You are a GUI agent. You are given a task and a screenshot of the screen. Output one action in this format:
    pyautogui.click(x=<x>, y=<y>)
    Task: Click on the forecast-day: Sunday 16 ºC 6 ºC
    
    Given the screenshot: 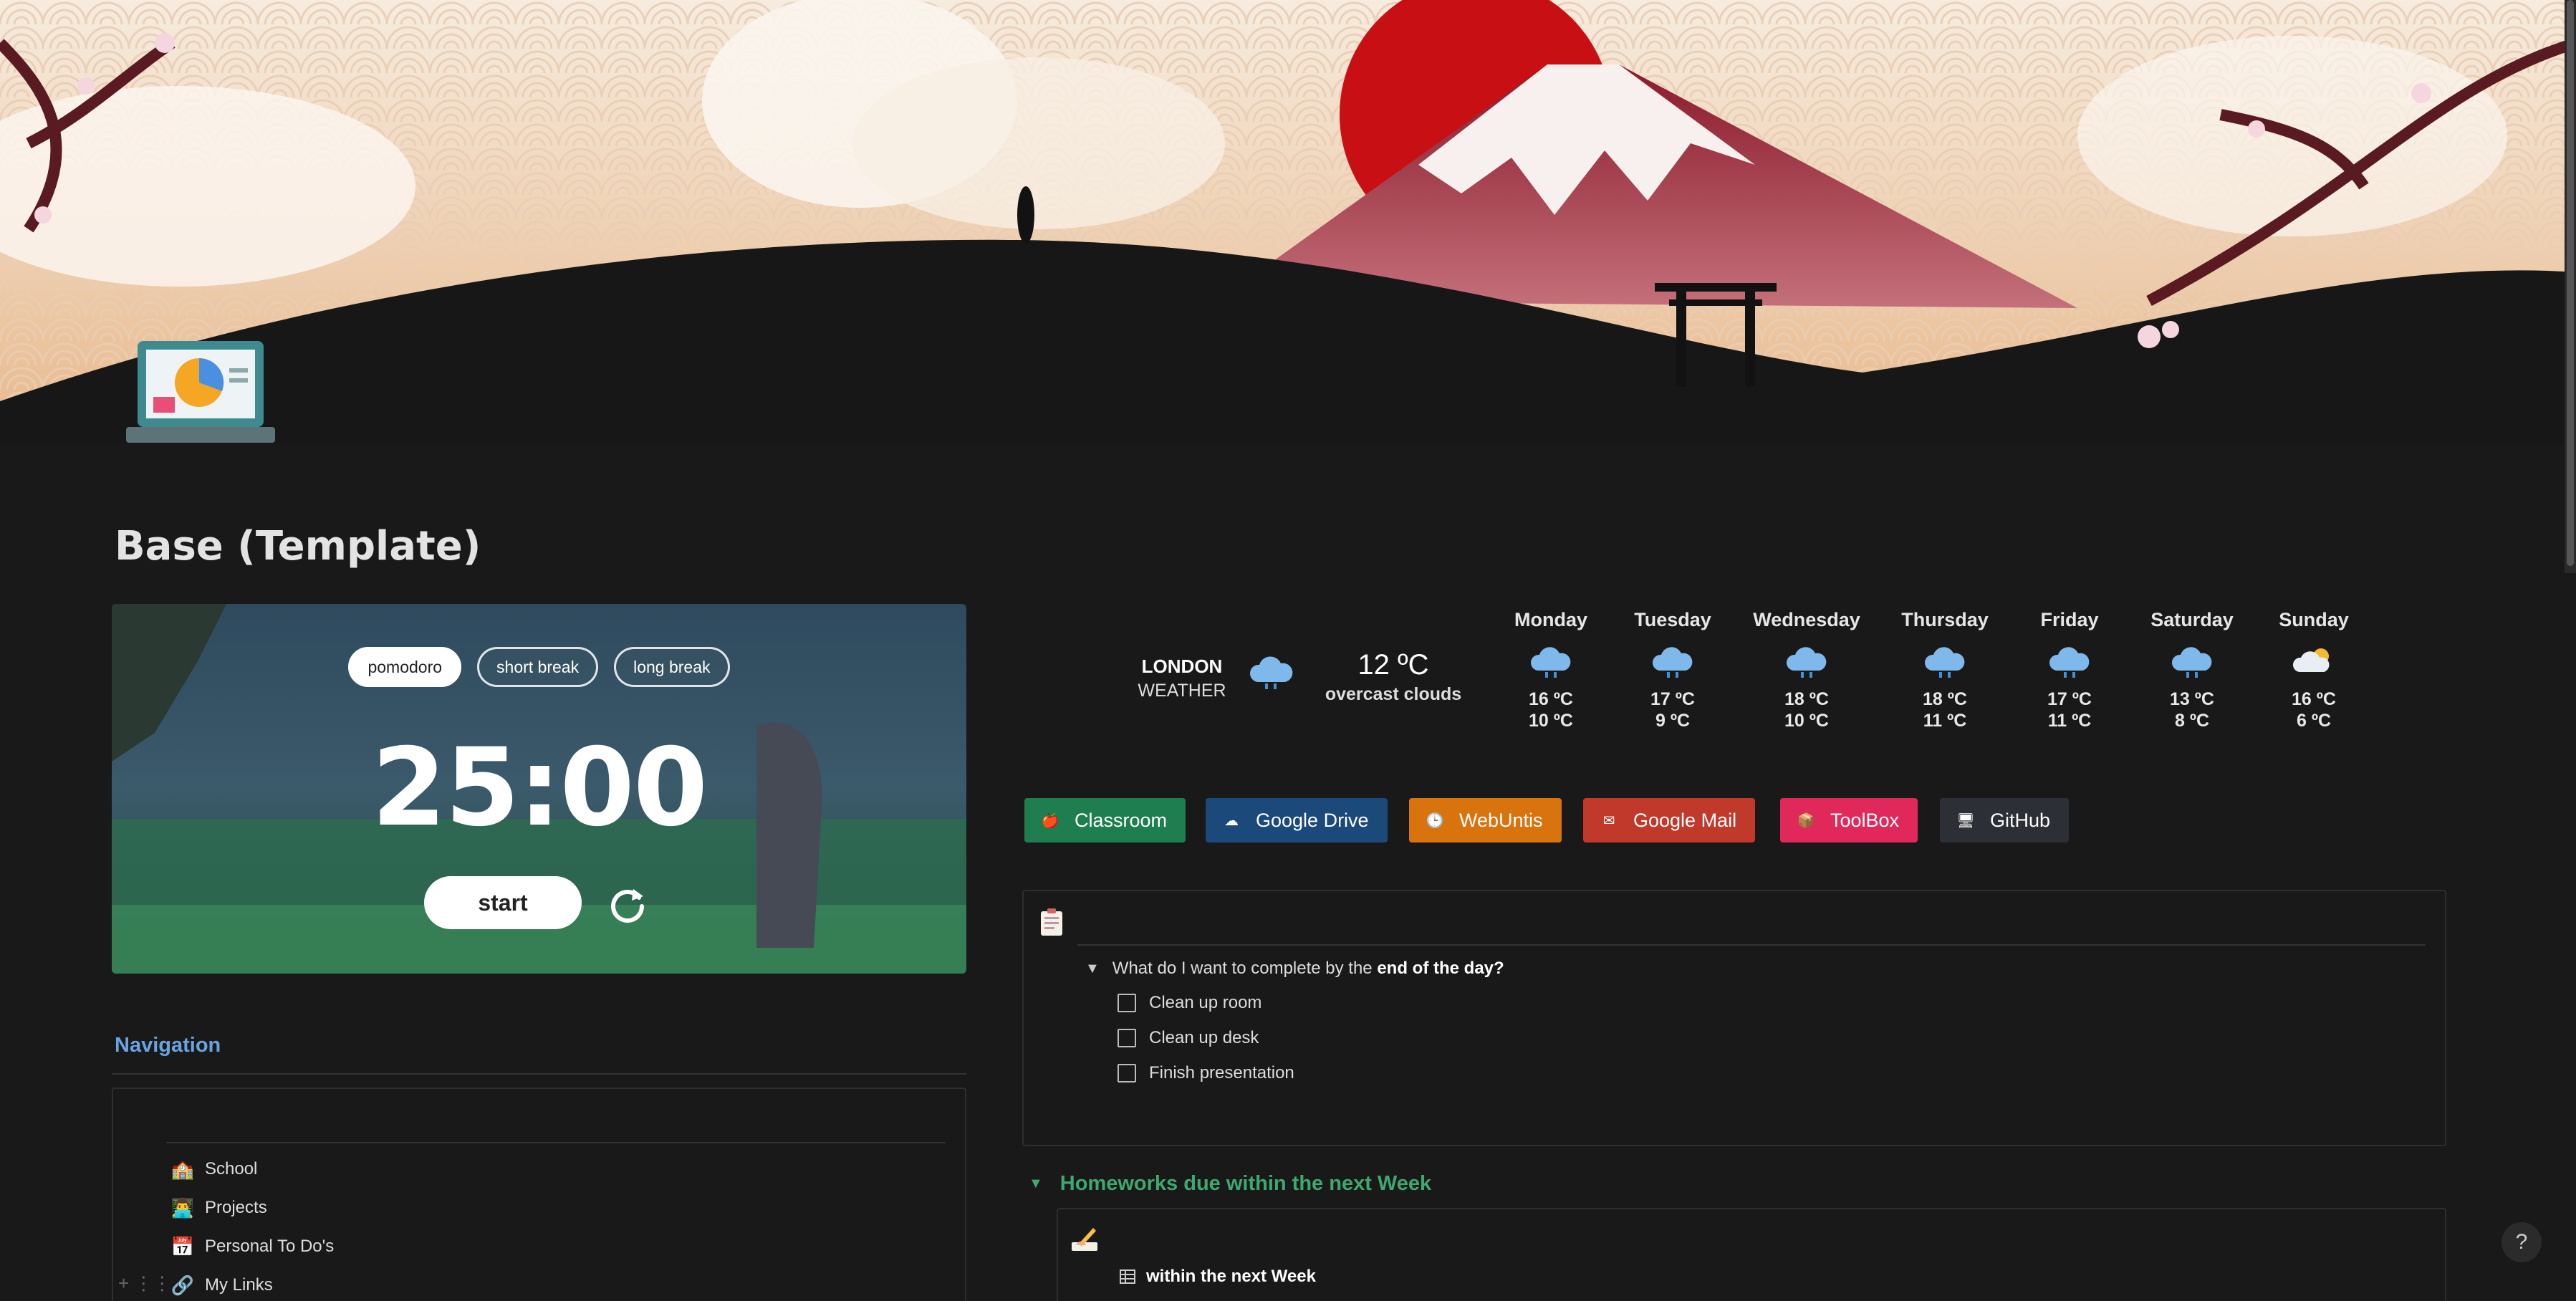 What is the action you would take?
    pyautogui.click(x=2314, y=670)
    